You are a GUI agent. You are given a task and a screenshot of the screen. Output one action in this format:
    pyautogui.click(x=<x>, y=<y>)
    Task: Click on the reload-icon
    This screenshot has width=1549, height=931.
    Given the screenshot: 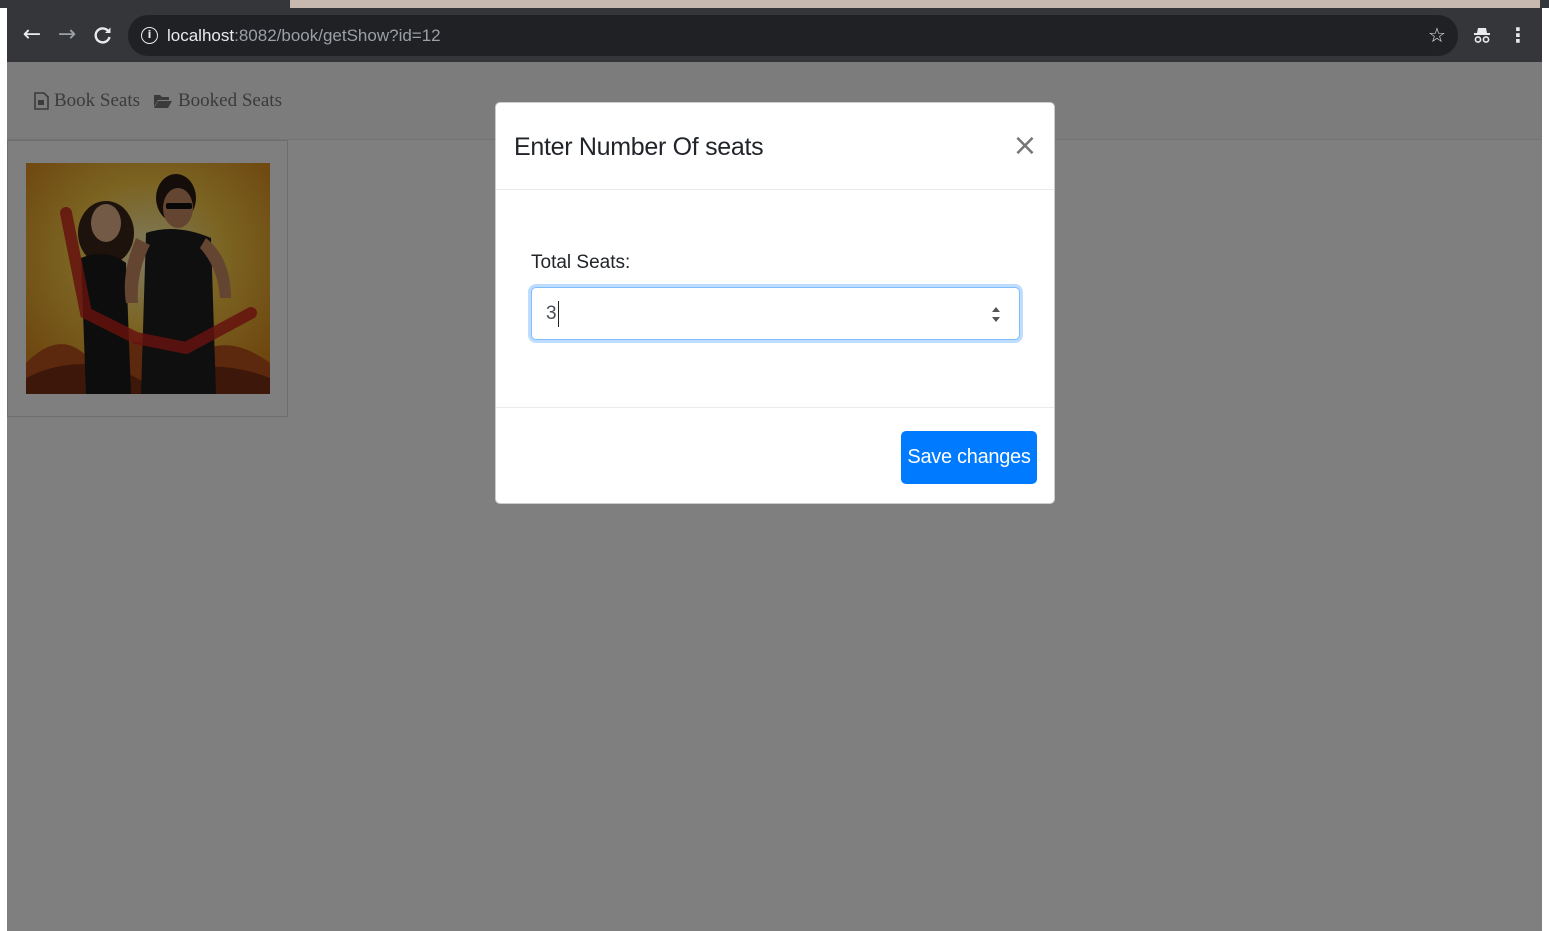 What is the action you would take?
    pyautogui.click(x=103, y=35)
    